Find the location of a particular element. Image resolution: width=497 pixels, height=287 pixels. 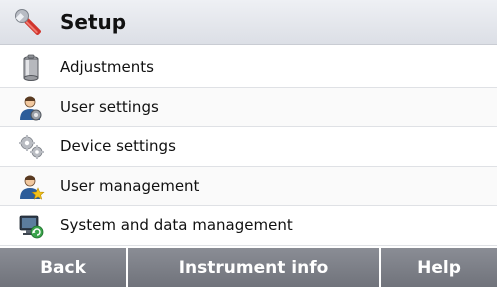

menu-item-label: Device settings is located at coordinates (118, 146).